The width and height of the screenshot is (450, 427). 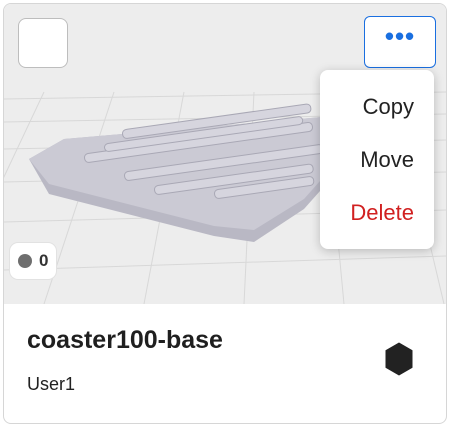 What do you see at coordinates (399, 359) in the screenshot?
I see `hexagon-icon` at bounding box center [399, 359].